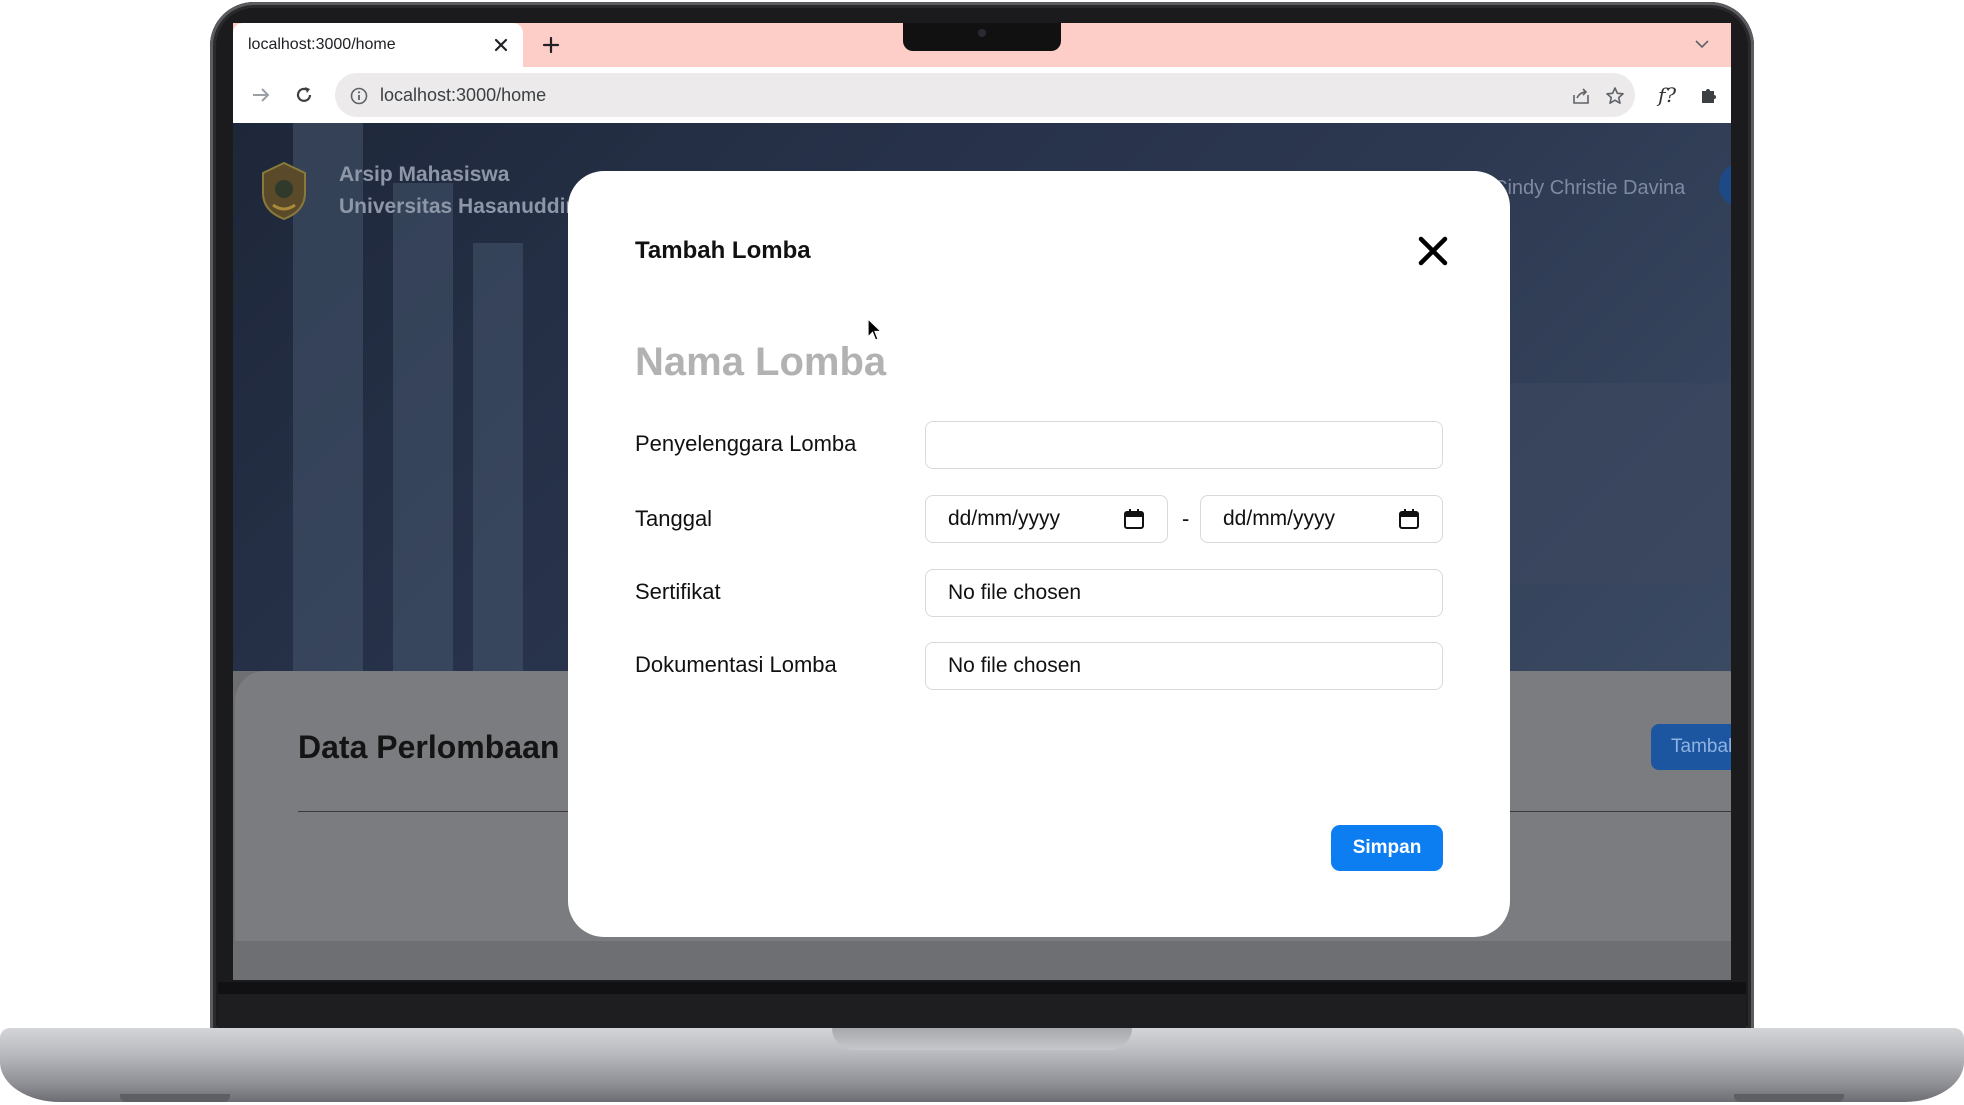 This screenshot has width=1964, height=1105. What do you see at coordinates (1702, 44) in the screenshot?
I see `chevron-down-icon` at bounding box center [1702, 44].